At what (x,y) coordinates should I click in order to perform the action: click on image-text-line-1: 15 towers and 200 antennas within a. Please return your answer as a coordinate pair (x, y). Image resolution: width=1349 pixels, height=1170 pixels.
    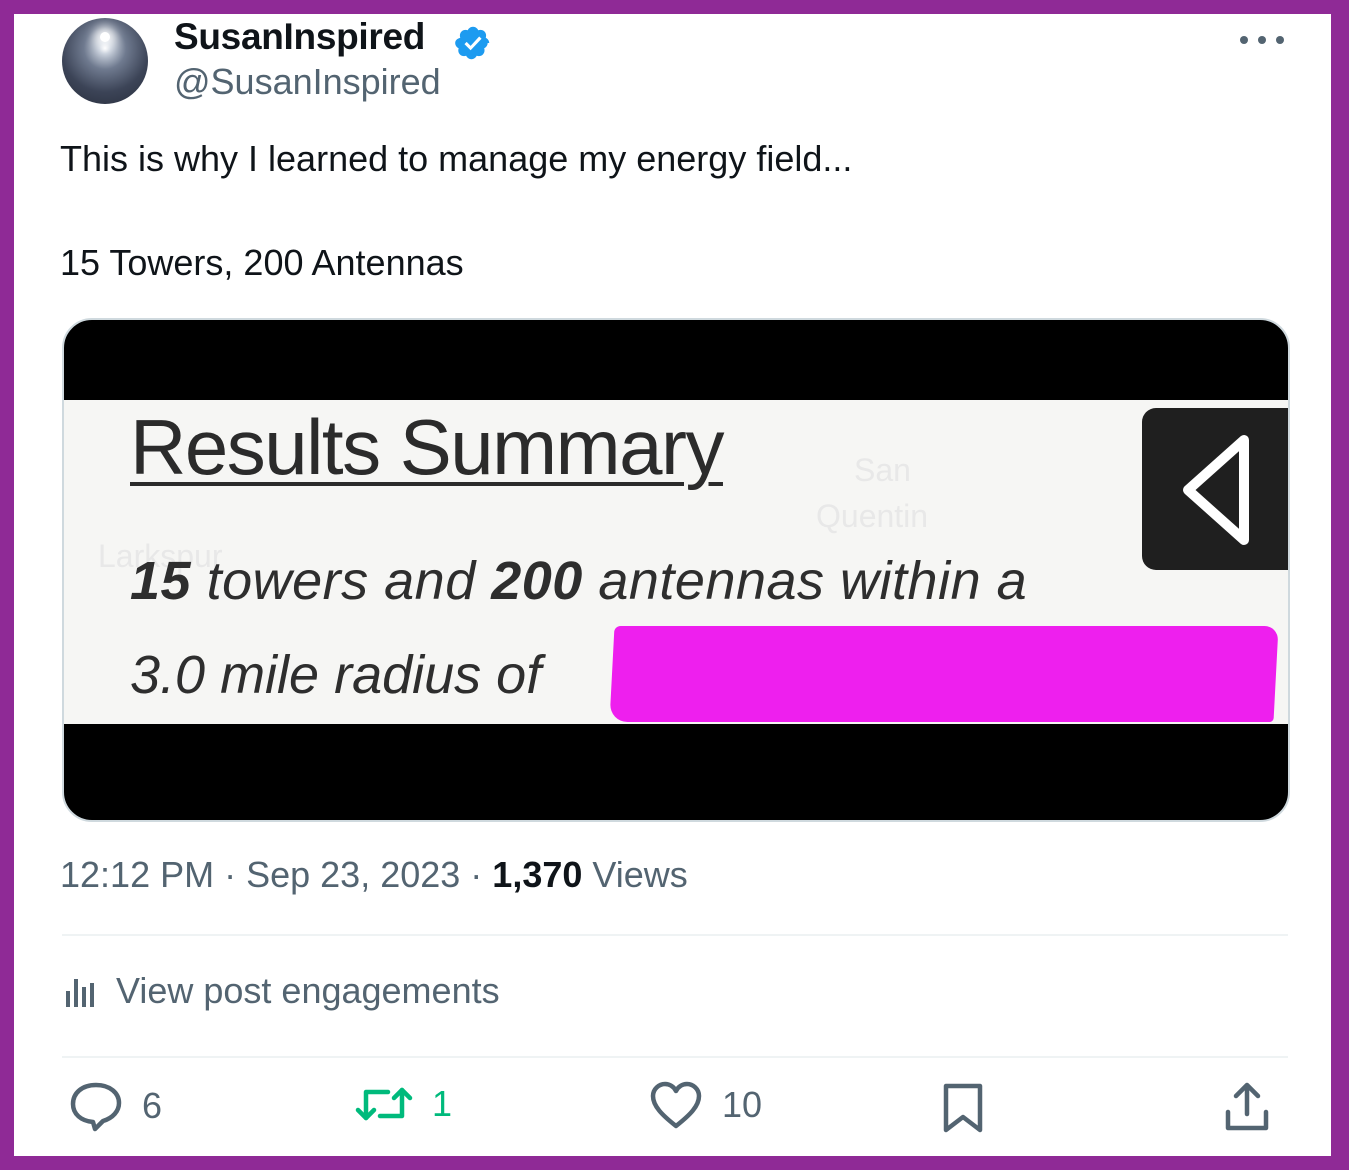
    Looking at the image, I should click on (578, 581).